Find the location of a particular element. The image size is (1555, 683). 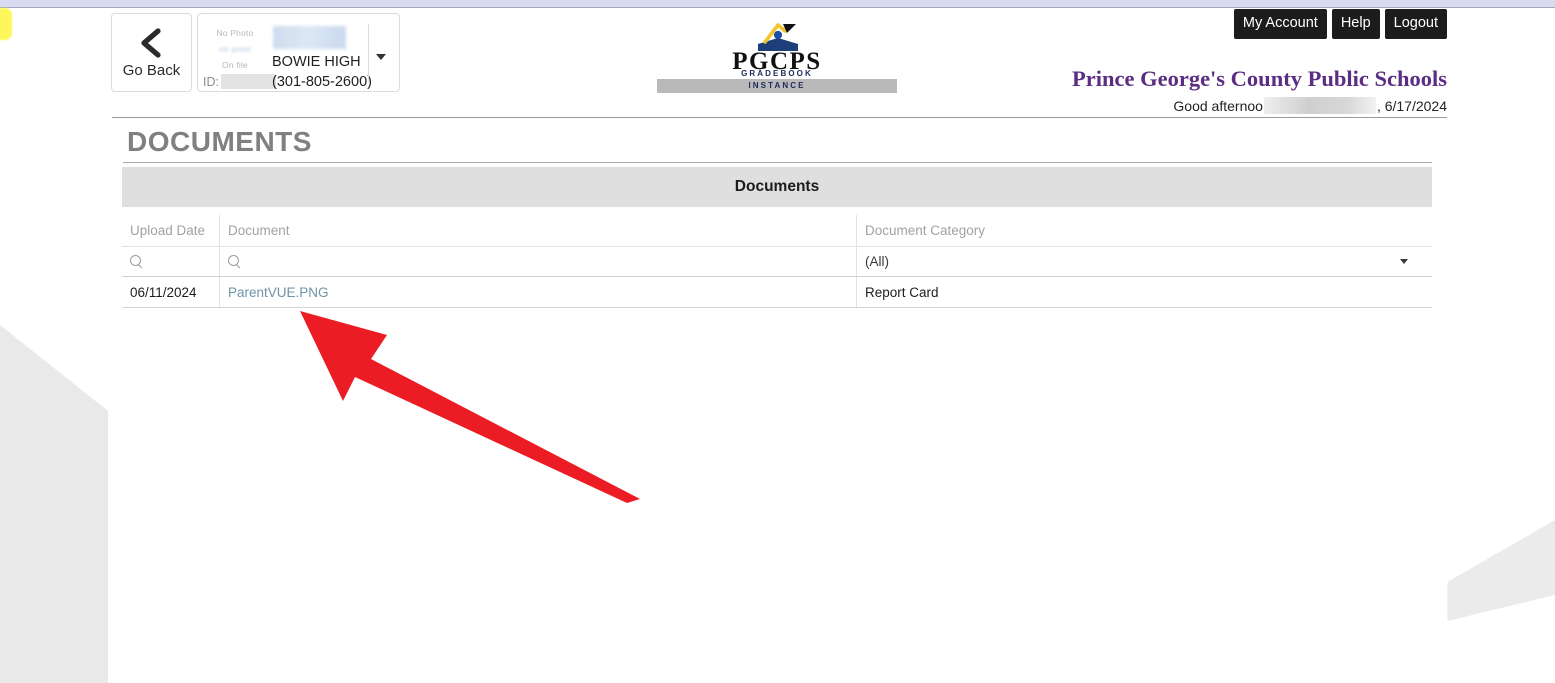

student-school-phone: (301-805-2600) is located at coordinates (322, 82).